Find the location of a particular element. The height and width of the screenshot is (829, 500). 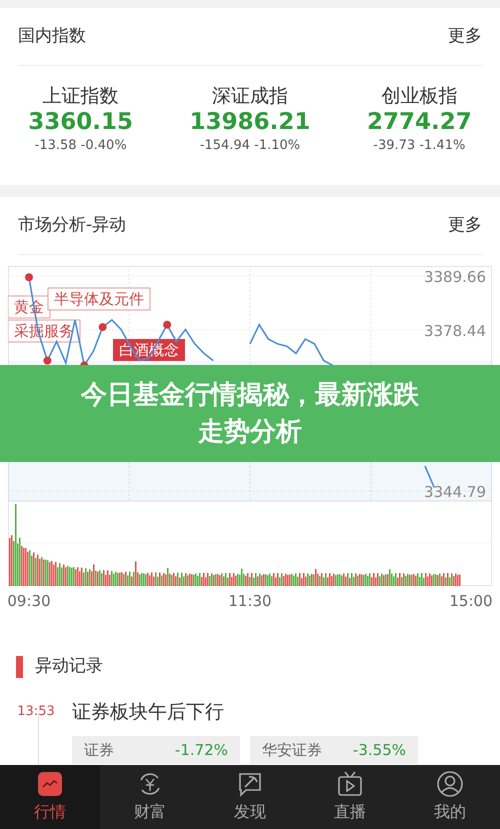

nav-tab: 行情 is located at coordinates (50, 797).